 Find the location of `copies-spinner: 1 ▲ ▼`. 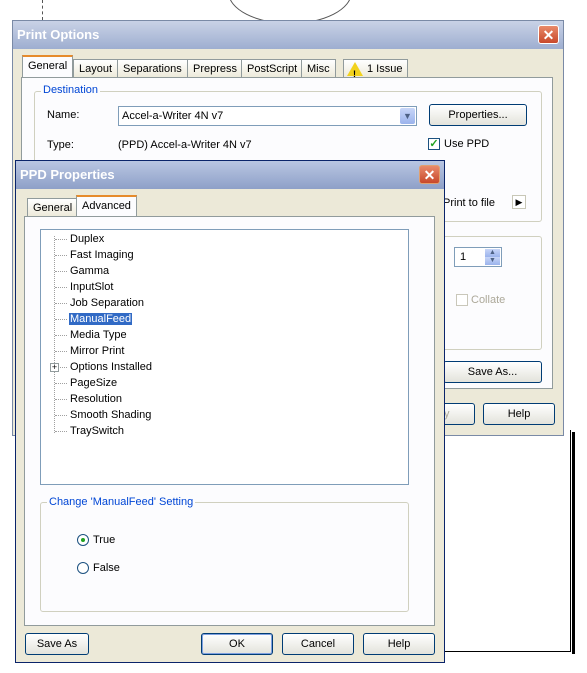

copies-spinner: 1 ▲ ▼ is located at coordinates (478, 257).